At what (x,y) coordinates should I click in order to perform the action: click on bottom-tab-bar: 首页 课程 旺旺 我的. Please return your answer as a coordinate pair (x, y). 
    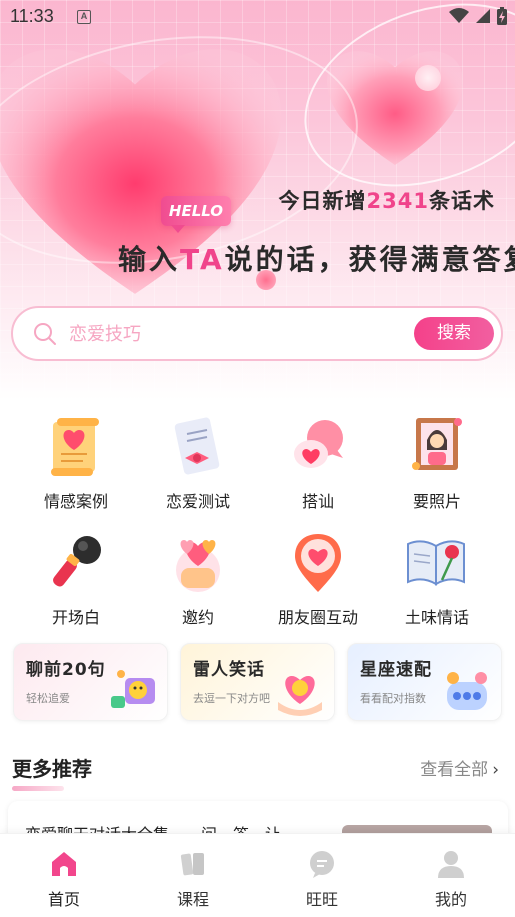
    Looking at the image, I should click on (257, 875).